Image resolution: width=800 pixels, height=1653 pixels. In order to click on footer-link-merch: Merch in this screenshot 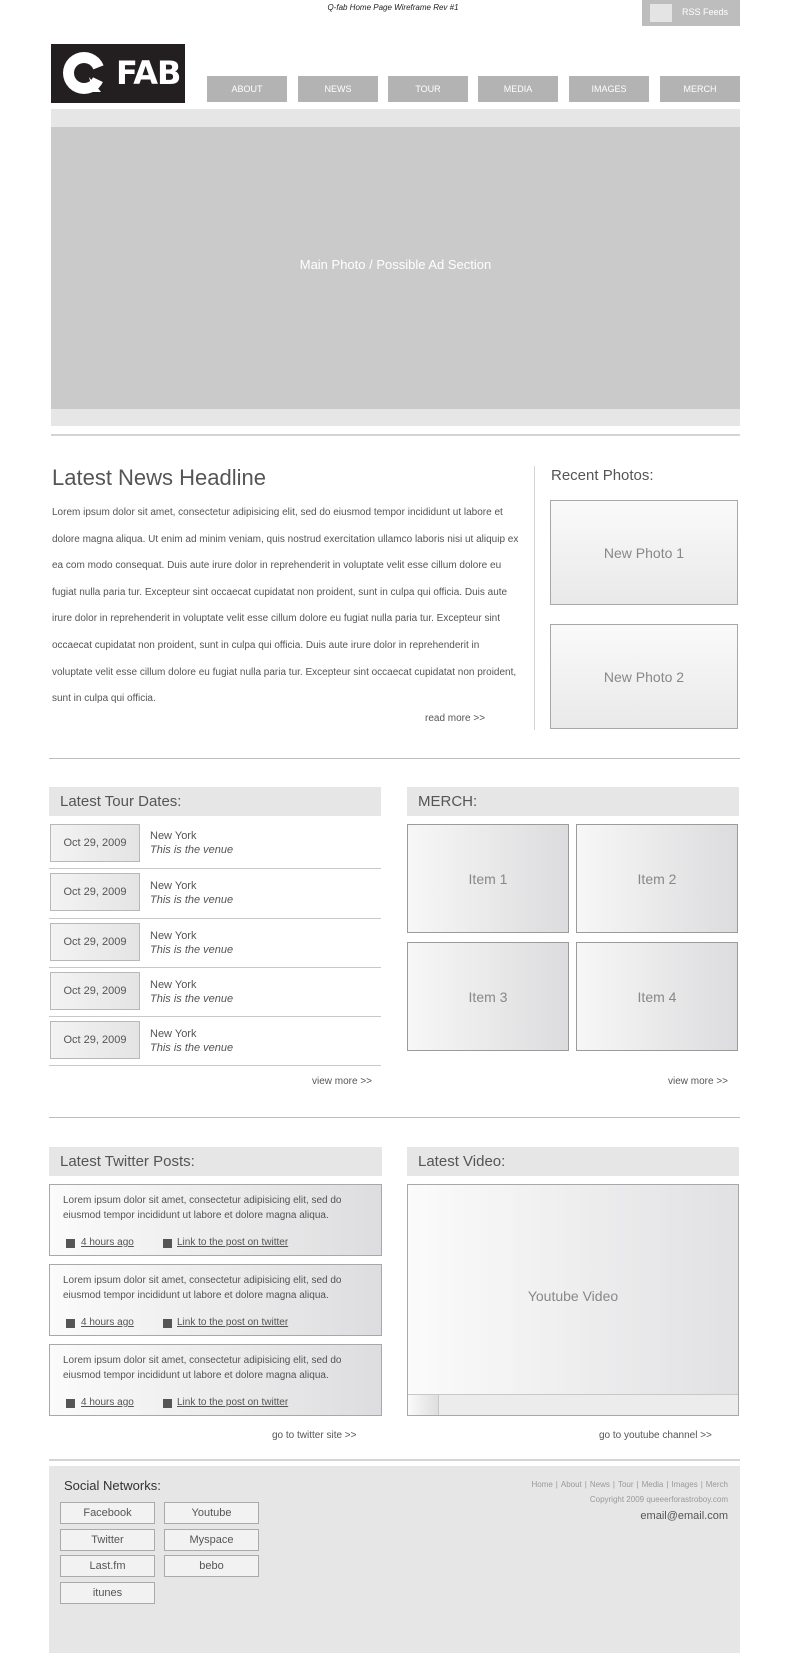, I will do `click(717, 1484)`.